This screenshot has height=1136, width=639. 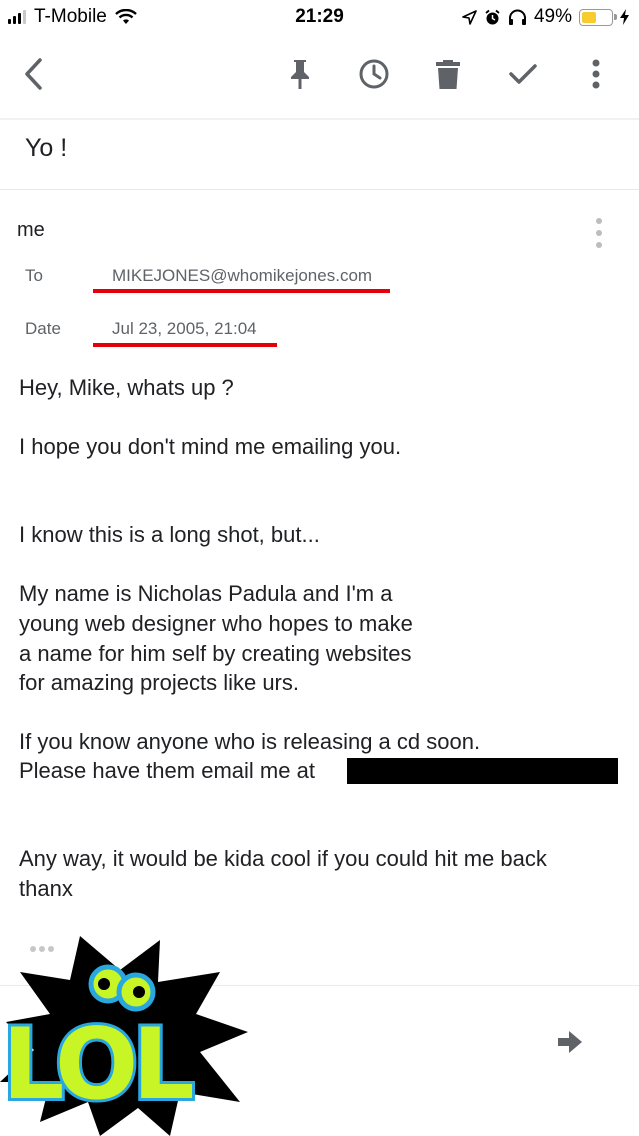 What do you see at coordinates (43, 328) in the screenshot?
I see `date-label: Date` at bounding box center [43, 328].